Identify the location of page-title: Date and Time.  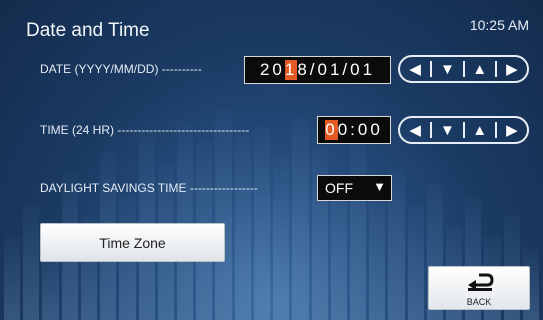
(88, 30).